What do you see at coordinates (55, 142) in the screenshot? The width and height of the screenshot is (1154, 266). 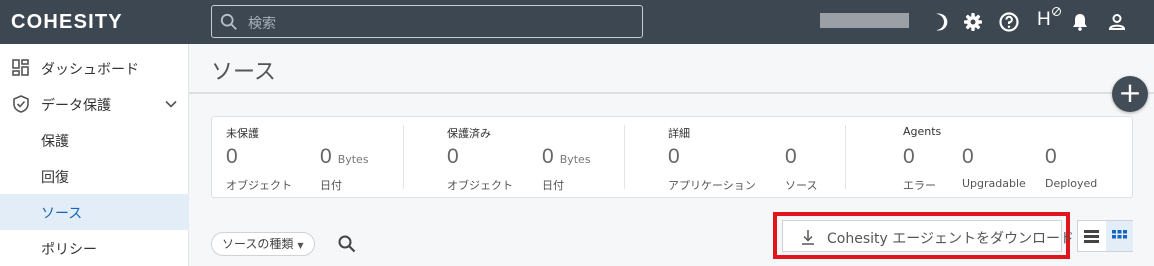 I see `sidebar-item-label: 保護` at bounding box center [55, 142].